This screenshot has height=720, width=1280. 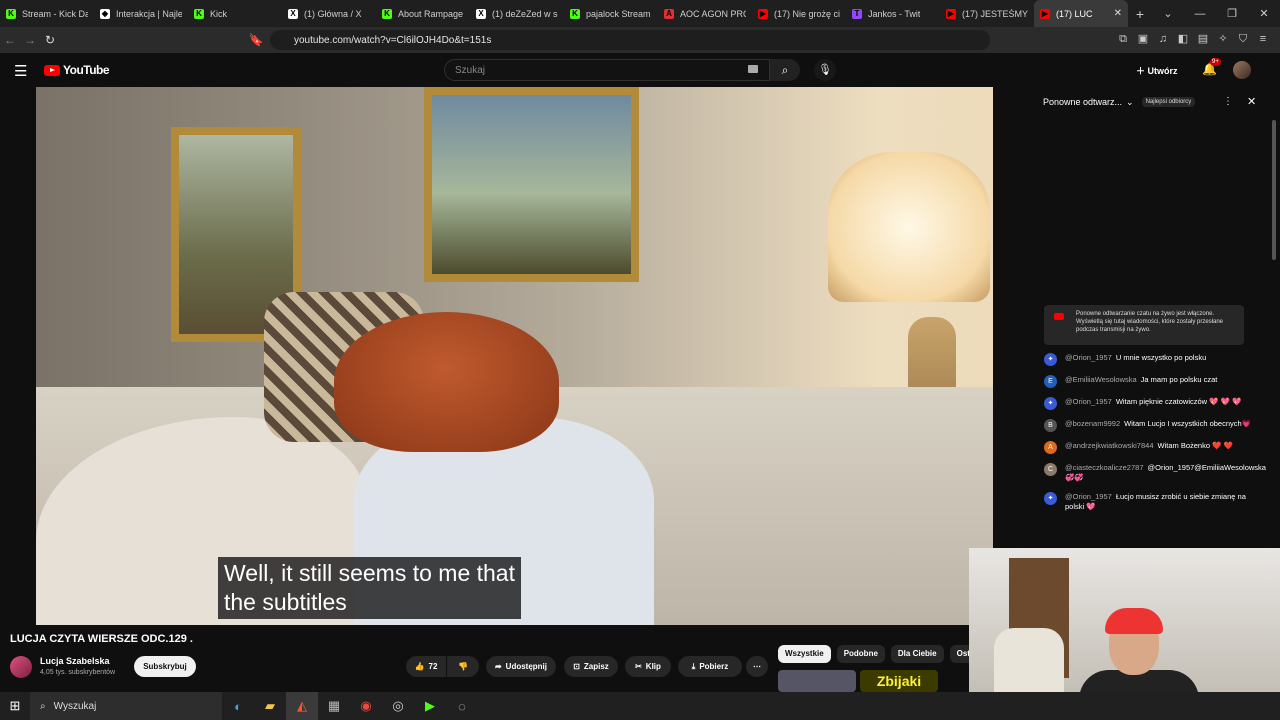 I want to click on browser-tab: K About Rampage, so click(x=423, y=13).